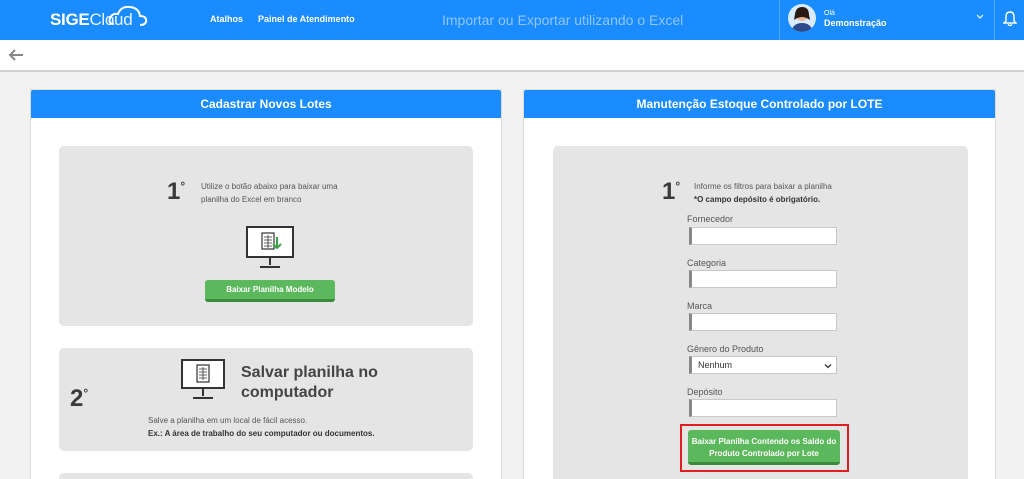 This screenshot has height=479, width=1024. I want to click on sige-cloud-logo: SIGECloud, so click(99, 19).